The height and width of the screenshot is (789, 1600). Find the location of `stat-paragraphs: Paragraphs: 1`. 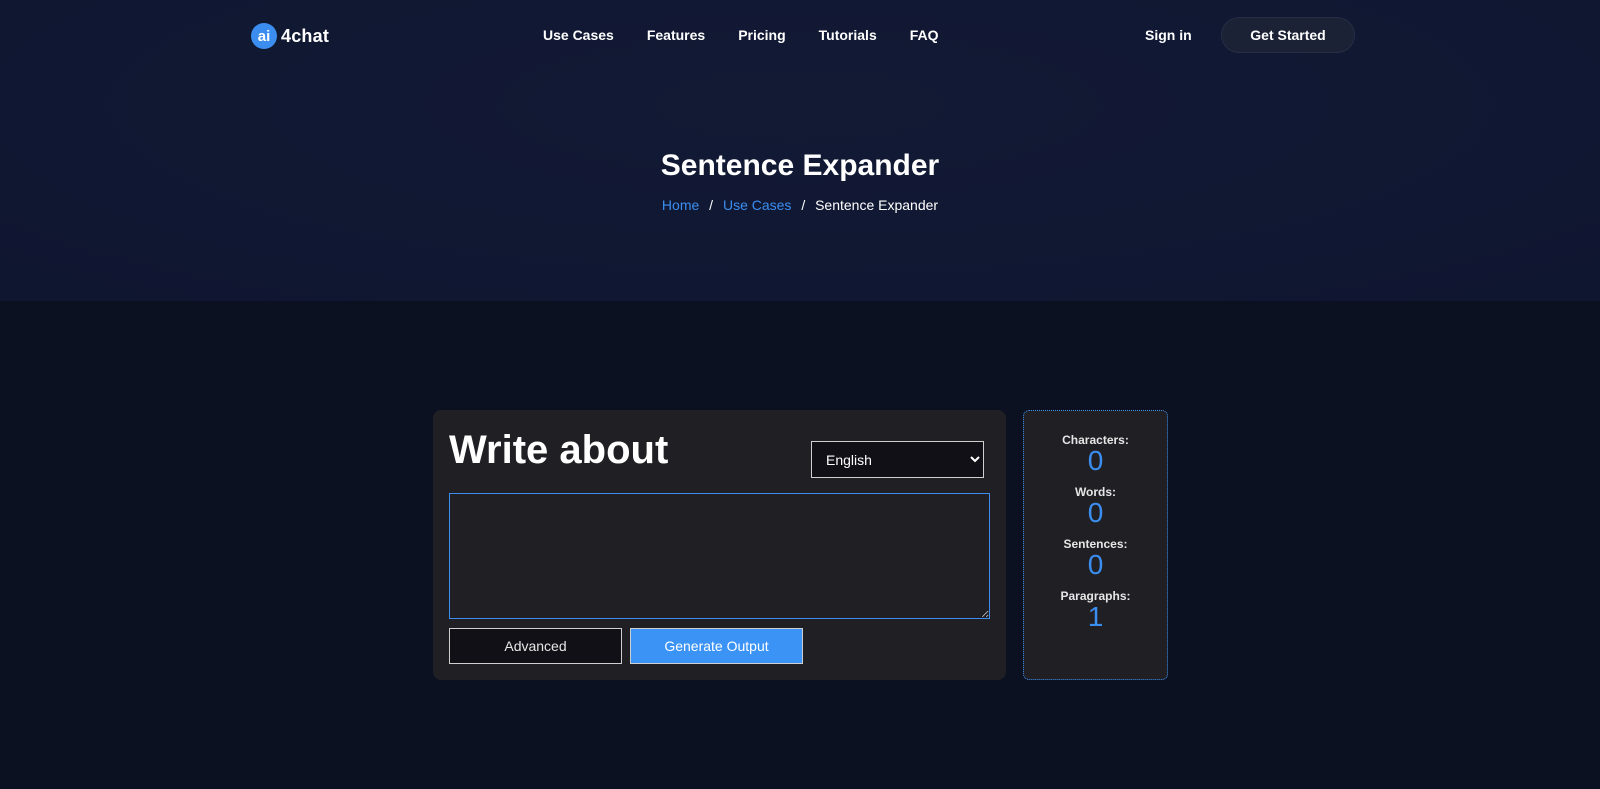

stat-paragraphs: Paragraphs: 1 is located at coordinates (1095, 610).